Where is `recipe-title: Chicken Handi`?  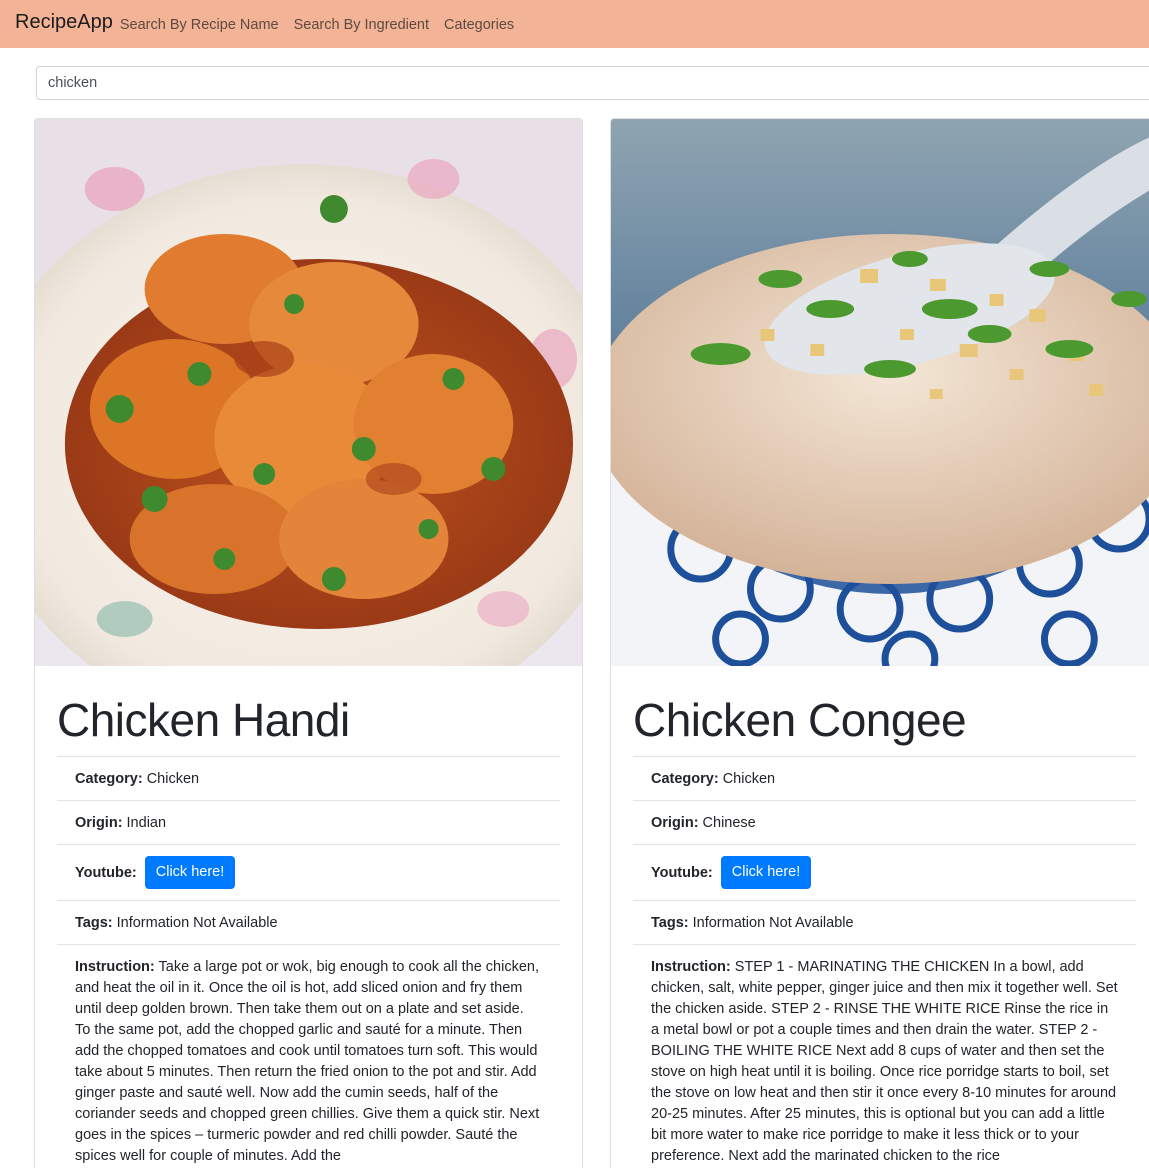
recipe-title: Chicken Handi is located at coordinates (203, 720).